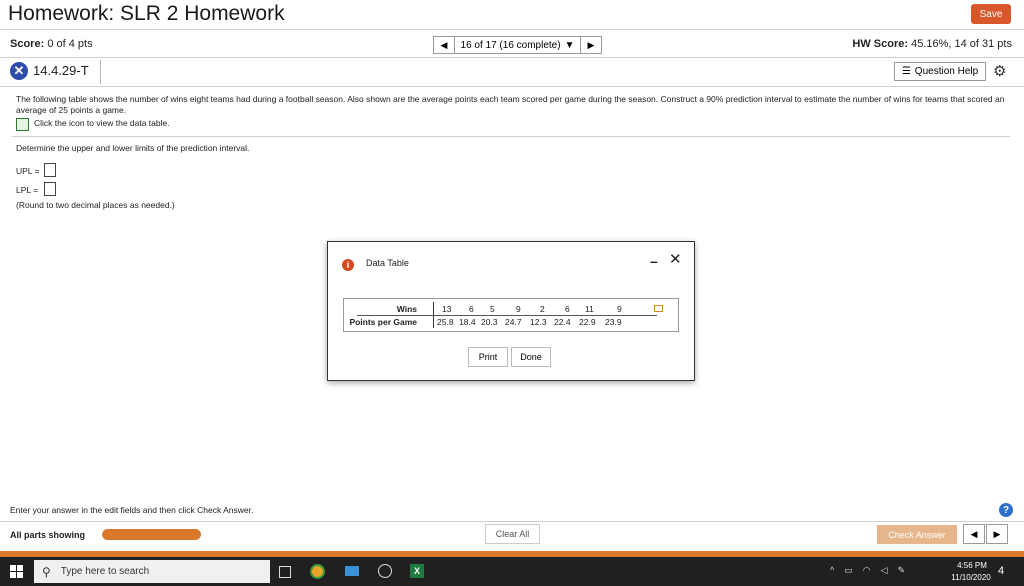  Describe the element at coordinates (102, 123) in the screenshot. I see `table-link-text: Click the icon to view the data table.` at that location.